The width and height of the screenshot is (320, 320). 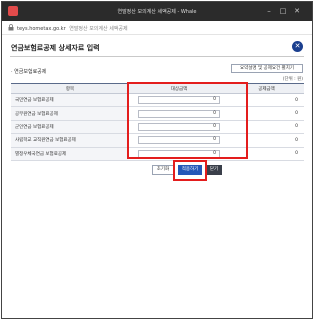 I want to click on lock-icon, so click(x=11, y=27).